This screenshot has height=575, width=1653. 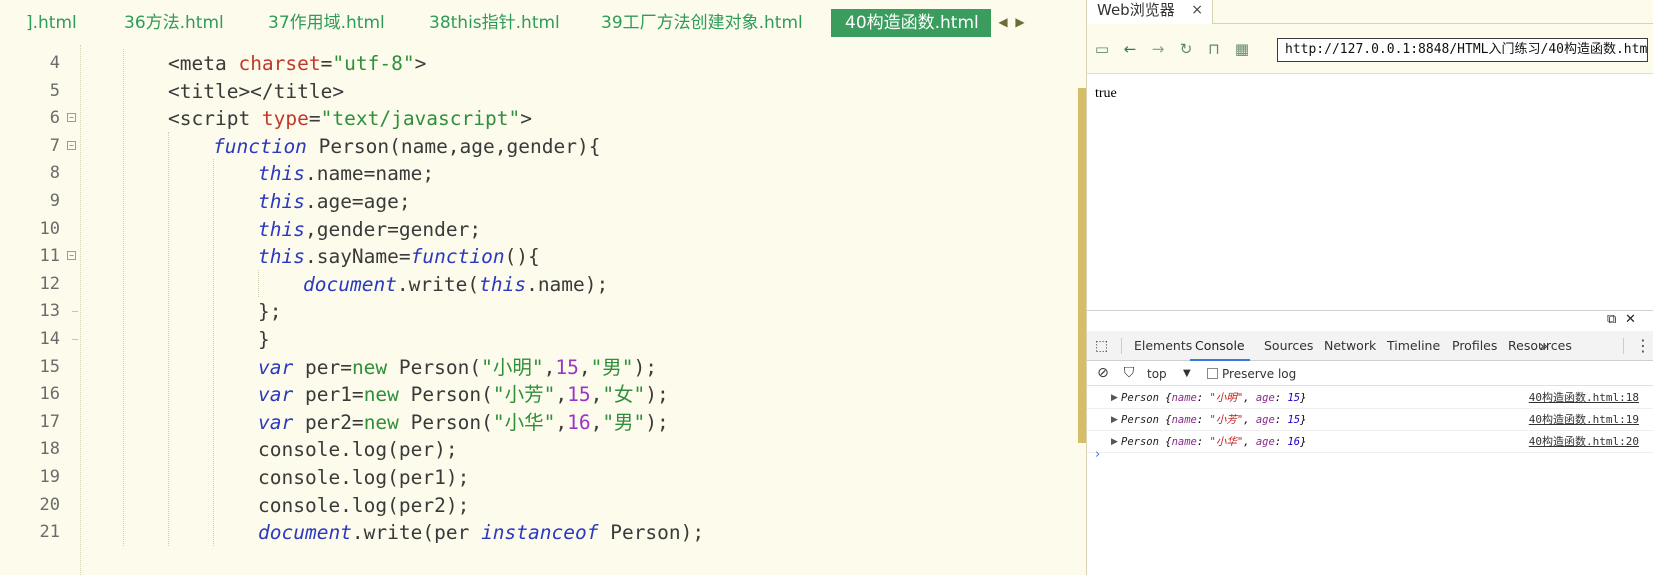 What do you see at coordinates (1130, 49) in the screenshot?
I see `back-icon: ←` at bounding box center [1130, 49].